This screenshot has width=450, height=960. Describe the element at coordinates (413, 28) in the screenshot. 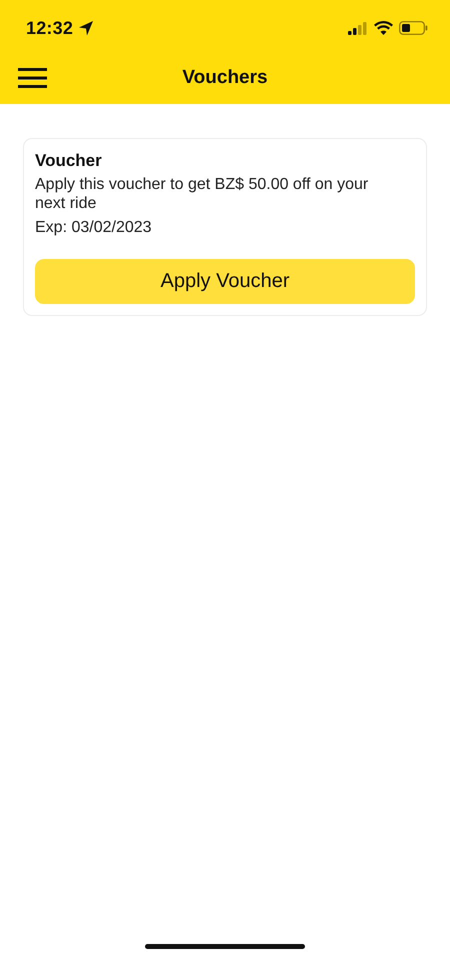

I see `battery-icon` at that location.